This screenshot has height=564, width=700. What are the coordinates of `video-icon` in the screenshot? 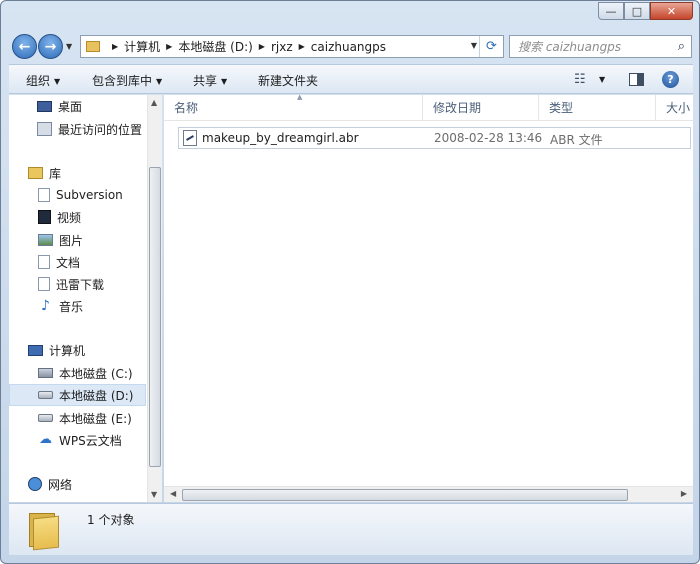 It's located at (44, 217).